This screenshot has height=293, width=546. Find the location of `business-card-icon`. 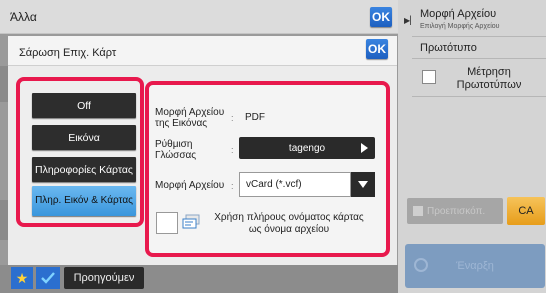

business-card-icon is located at coordinates (191, 221).